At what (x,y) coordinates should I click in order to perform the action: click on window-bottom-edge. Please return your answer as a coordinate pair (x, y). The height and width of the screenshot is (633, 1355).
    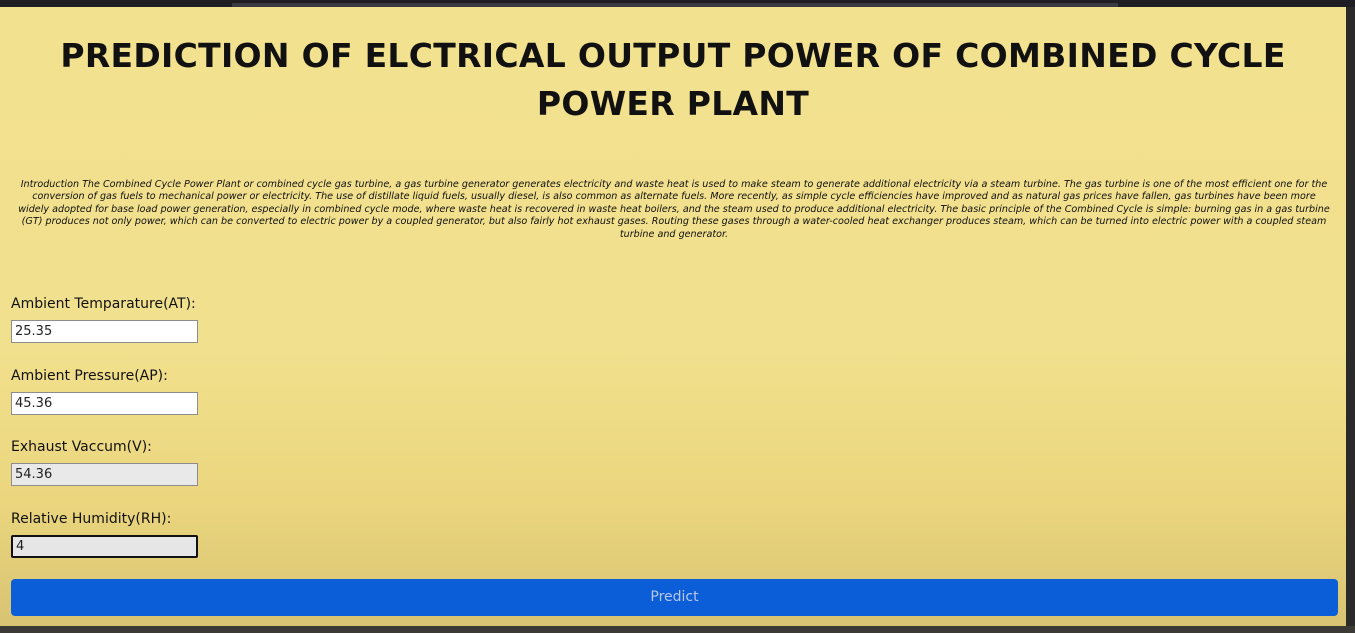
    Looking at the image, I should click on (677, 629).